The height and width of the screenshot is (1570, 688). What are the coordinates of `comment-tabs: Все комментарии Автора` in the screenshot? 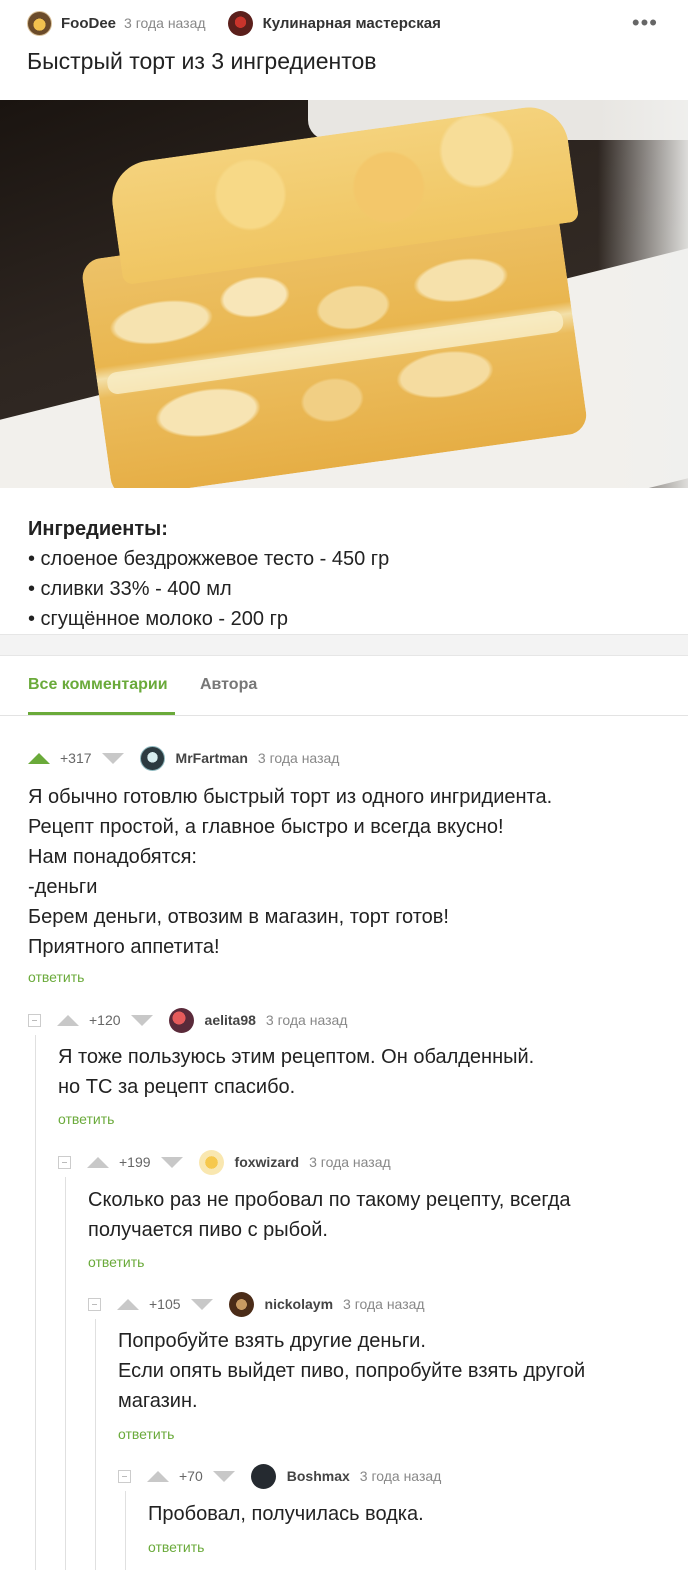 It's located at (344, 686).